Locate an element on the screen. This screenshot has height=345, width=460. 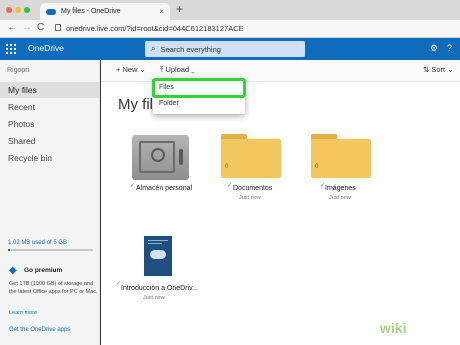
onedrive-favicon-icon is located at coordinates (51, 11).